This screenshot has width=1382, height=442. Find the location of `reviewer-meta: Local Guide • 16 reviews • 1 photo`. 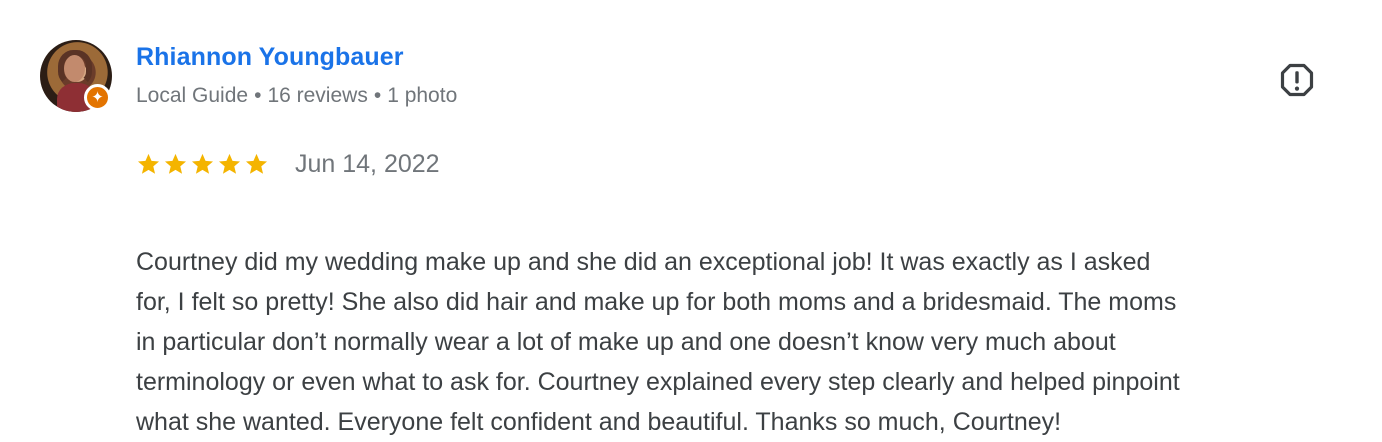

reviewer-meta: Local Guide • 16 reviews • 1 photo is located at coordinates (296, 96).